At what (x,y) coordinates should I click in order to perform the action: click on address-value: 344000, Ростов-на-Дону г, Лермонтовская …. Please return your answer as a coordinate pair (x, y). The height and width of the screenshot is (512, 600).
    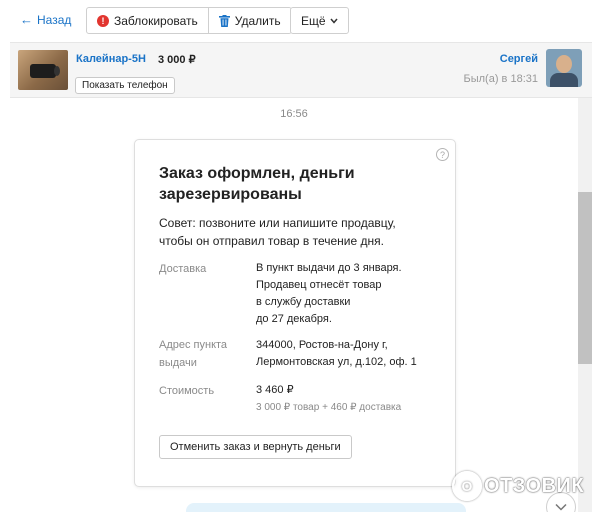
    Looking at the image, I should click on (336, 353).